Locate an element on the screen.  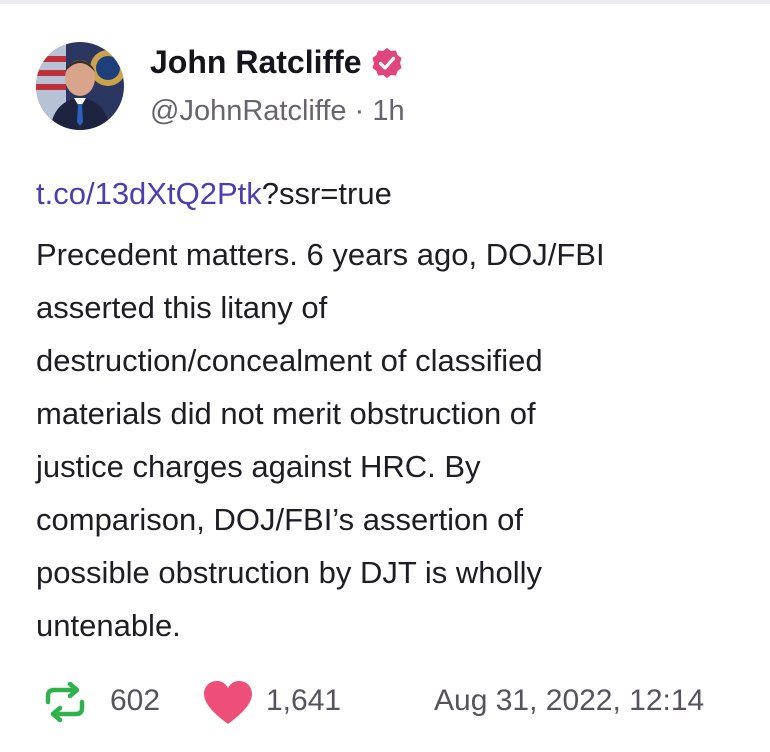
post-link-row: t.co/13dXtQ2Ptk?ssr=true is located at coordinates (214, 194).